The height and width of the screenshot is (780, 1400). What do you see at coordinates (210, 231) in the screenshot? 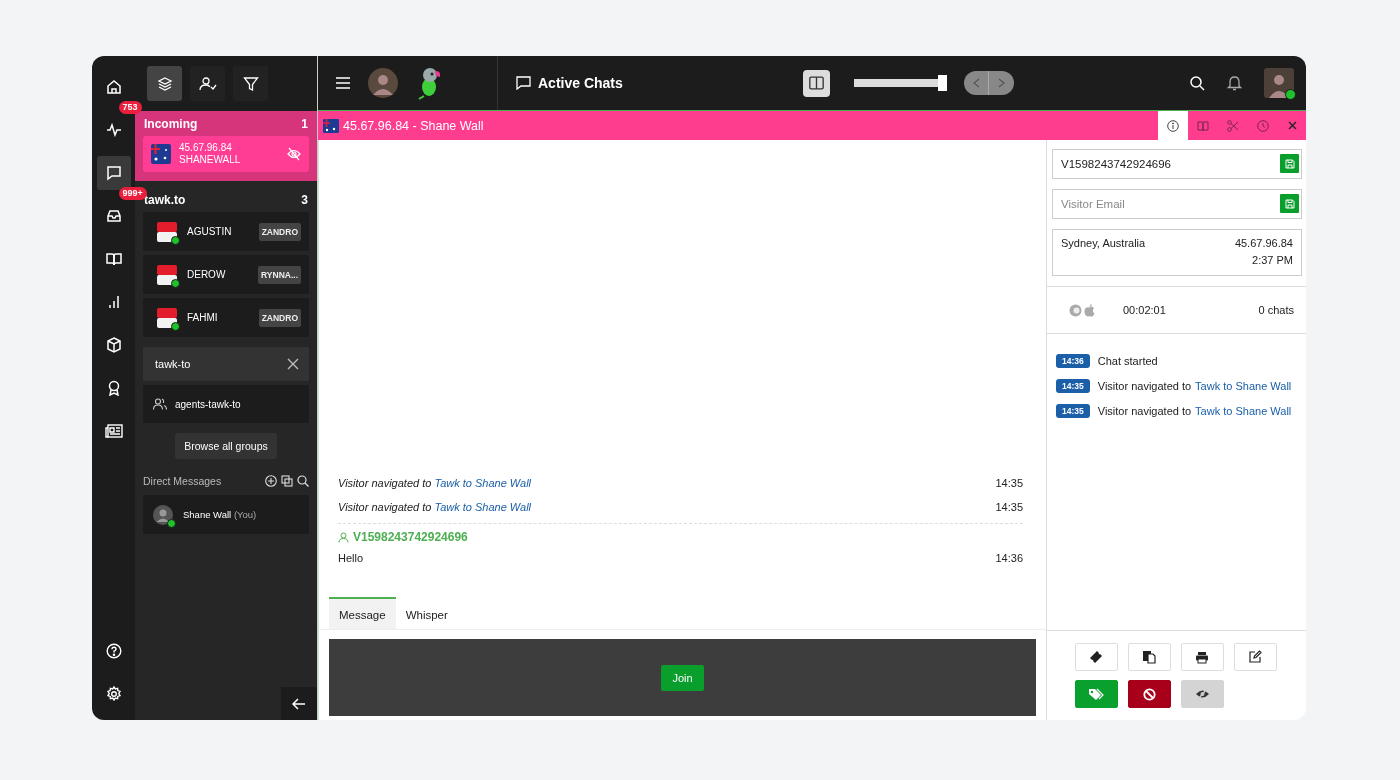
I see `visitor-name: AGUSTIN` at bounding box center [210, 231].